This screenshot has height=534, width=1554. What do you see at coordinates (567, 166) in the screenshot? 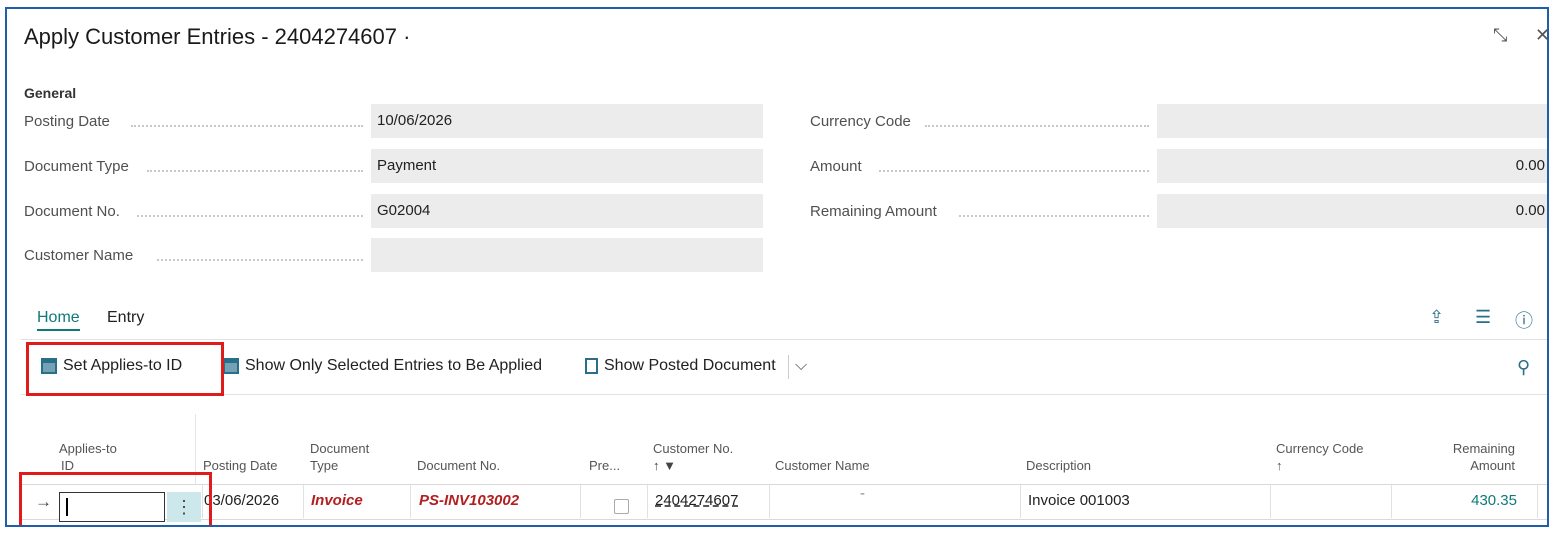
I see `document-type-field: Payment` at bounding box center [567, 166].